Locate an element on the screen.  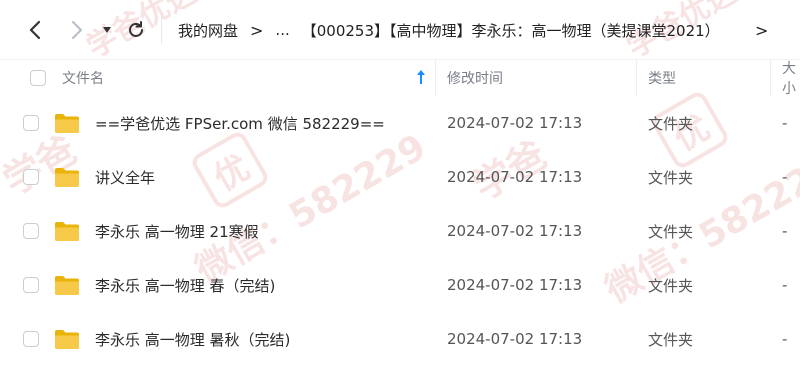
table-row: 李永乐 高一物理 春（完结) 2024-07-02 17:13 文件夹 - is located at coordinates (400, 285).